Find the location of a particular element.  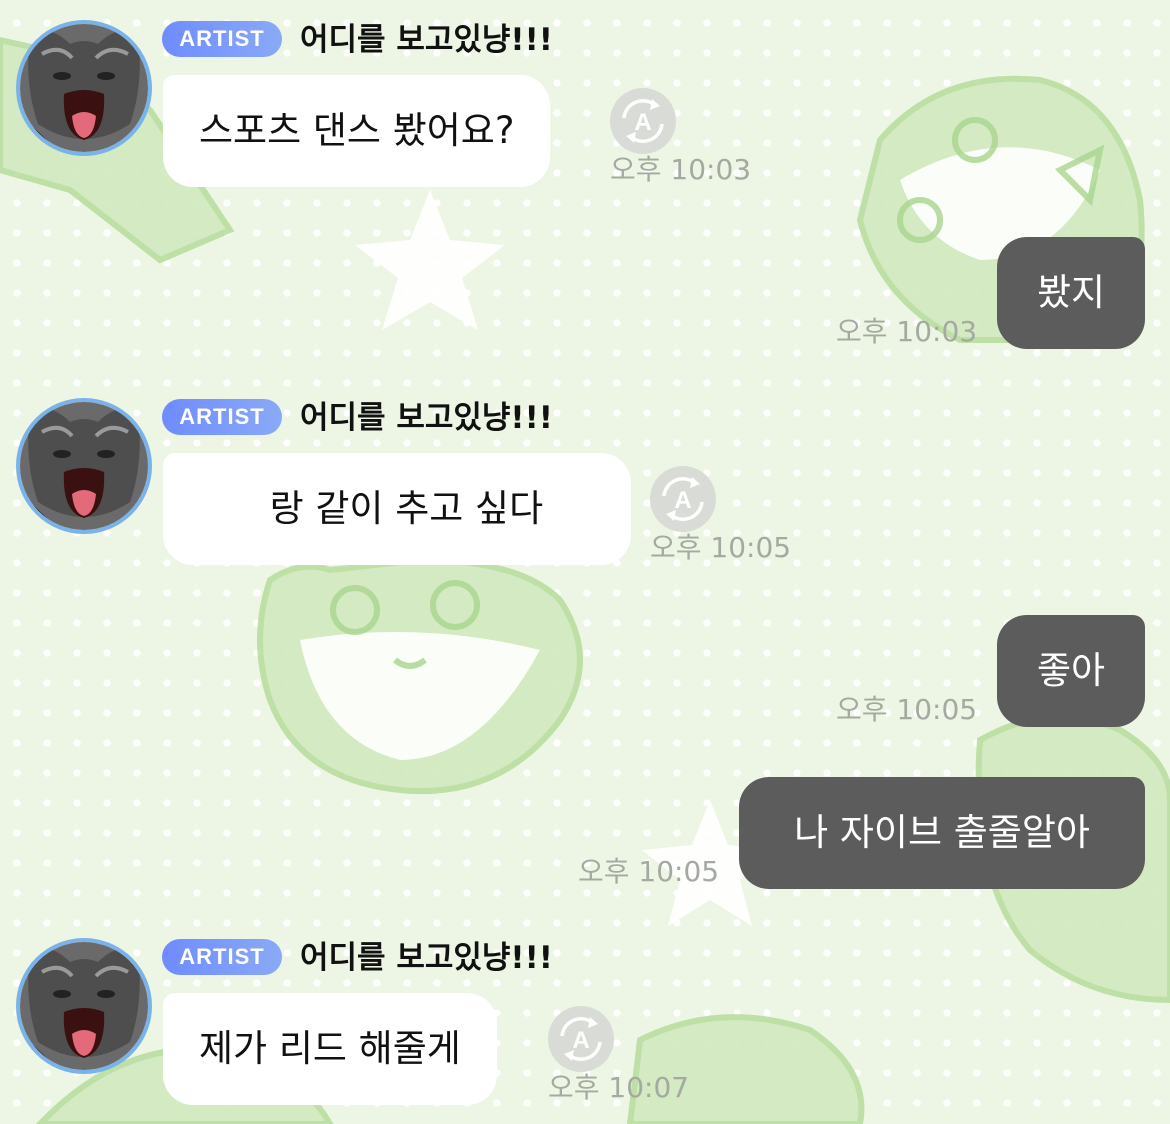

outgoing-message-bubble: 좋아 is located at coordinates (1071, 671).